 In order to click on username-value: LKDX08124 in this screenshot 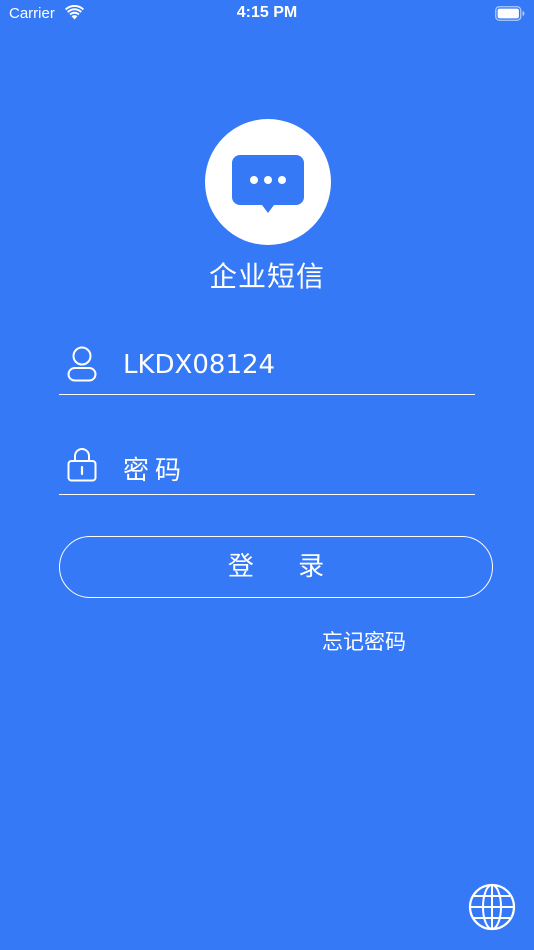, I will do `click(199, 365)`.